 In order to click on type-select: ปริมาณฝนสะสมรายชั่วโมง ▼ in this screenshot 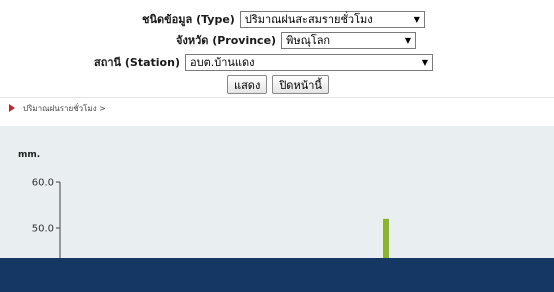, I will do `click(332, 19)`.